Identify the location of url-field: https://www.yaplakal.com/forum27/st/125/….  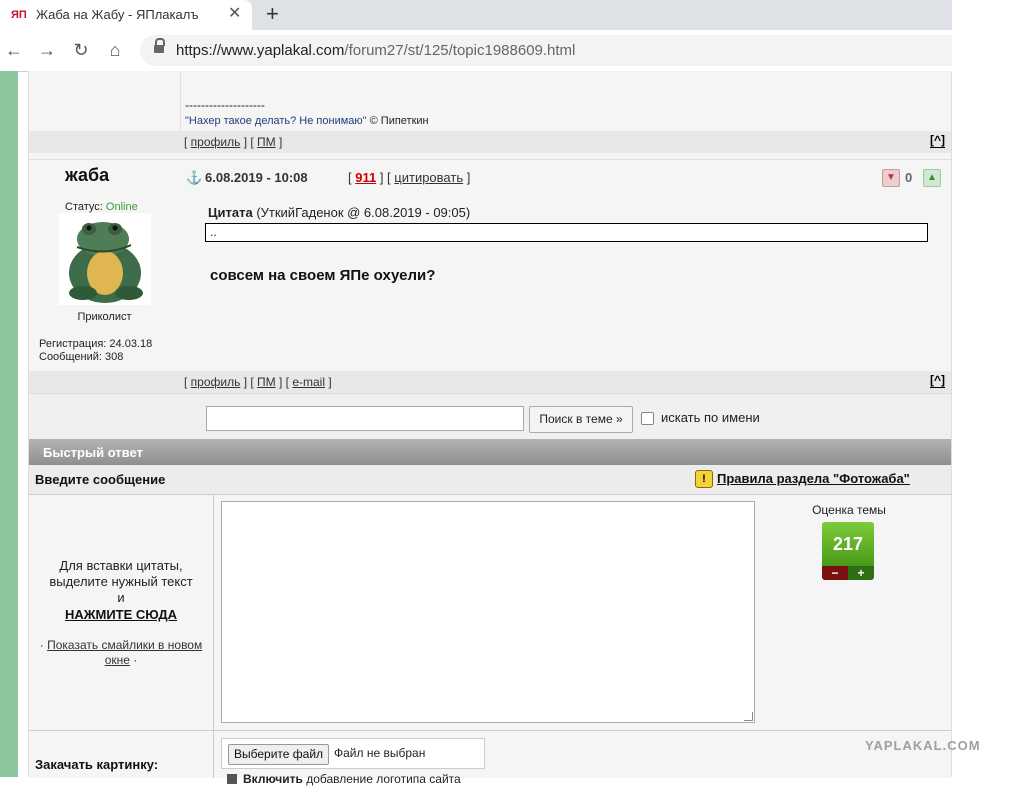
(546, 50).